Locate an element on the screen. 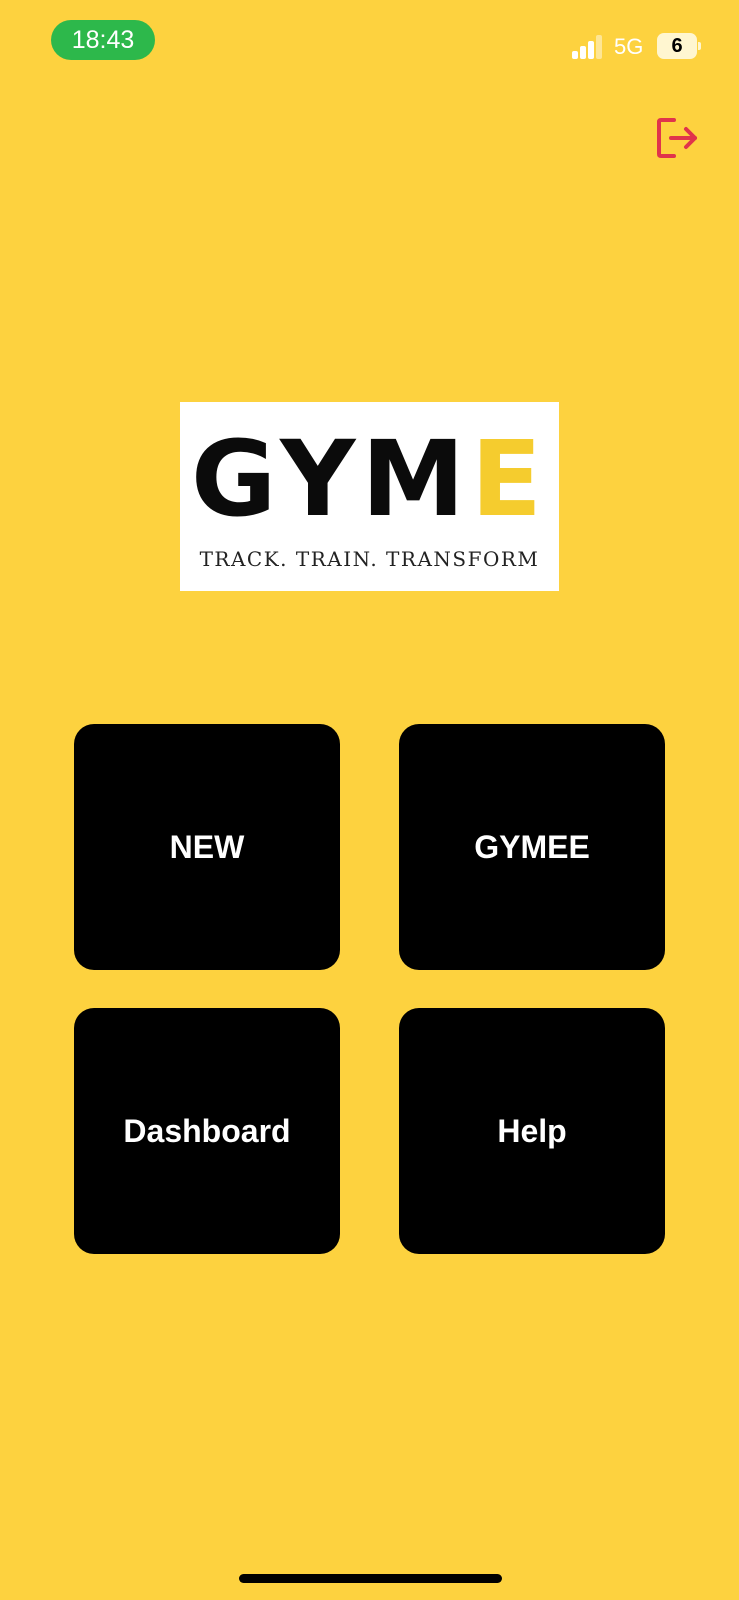 This screenshot has width=739, height=1600. new-button-label: NEW is located at coordinates (207, 846).